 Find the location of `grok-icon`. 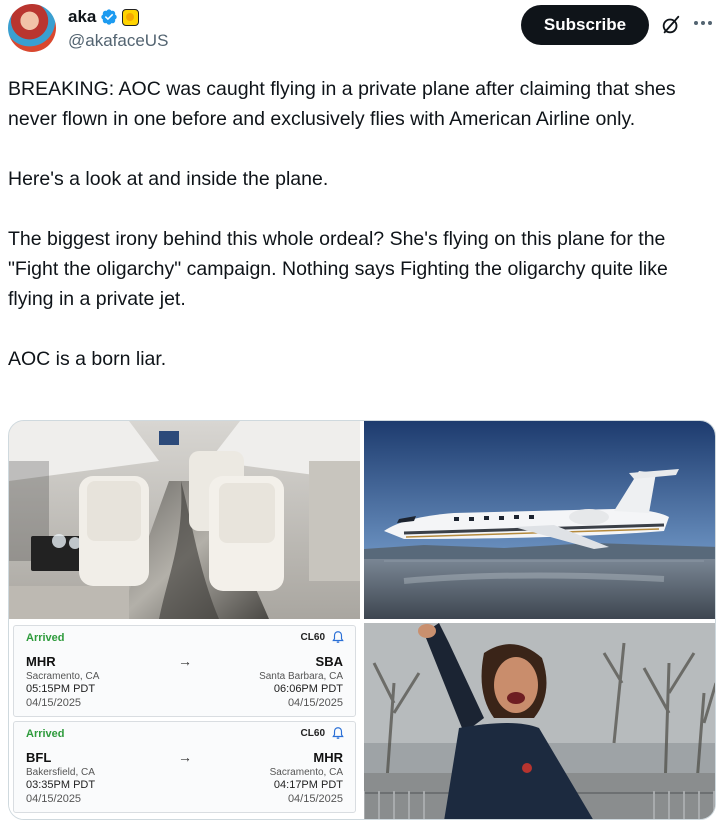

grok-icon is located at coordinates (671, 25).